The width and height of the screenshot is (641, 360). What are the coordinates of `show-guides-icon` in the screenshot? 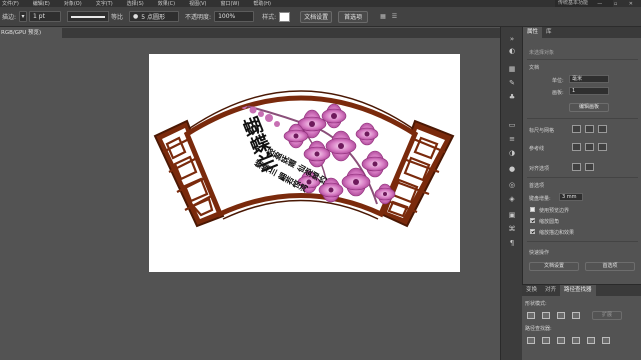 It's located at (576, 147).